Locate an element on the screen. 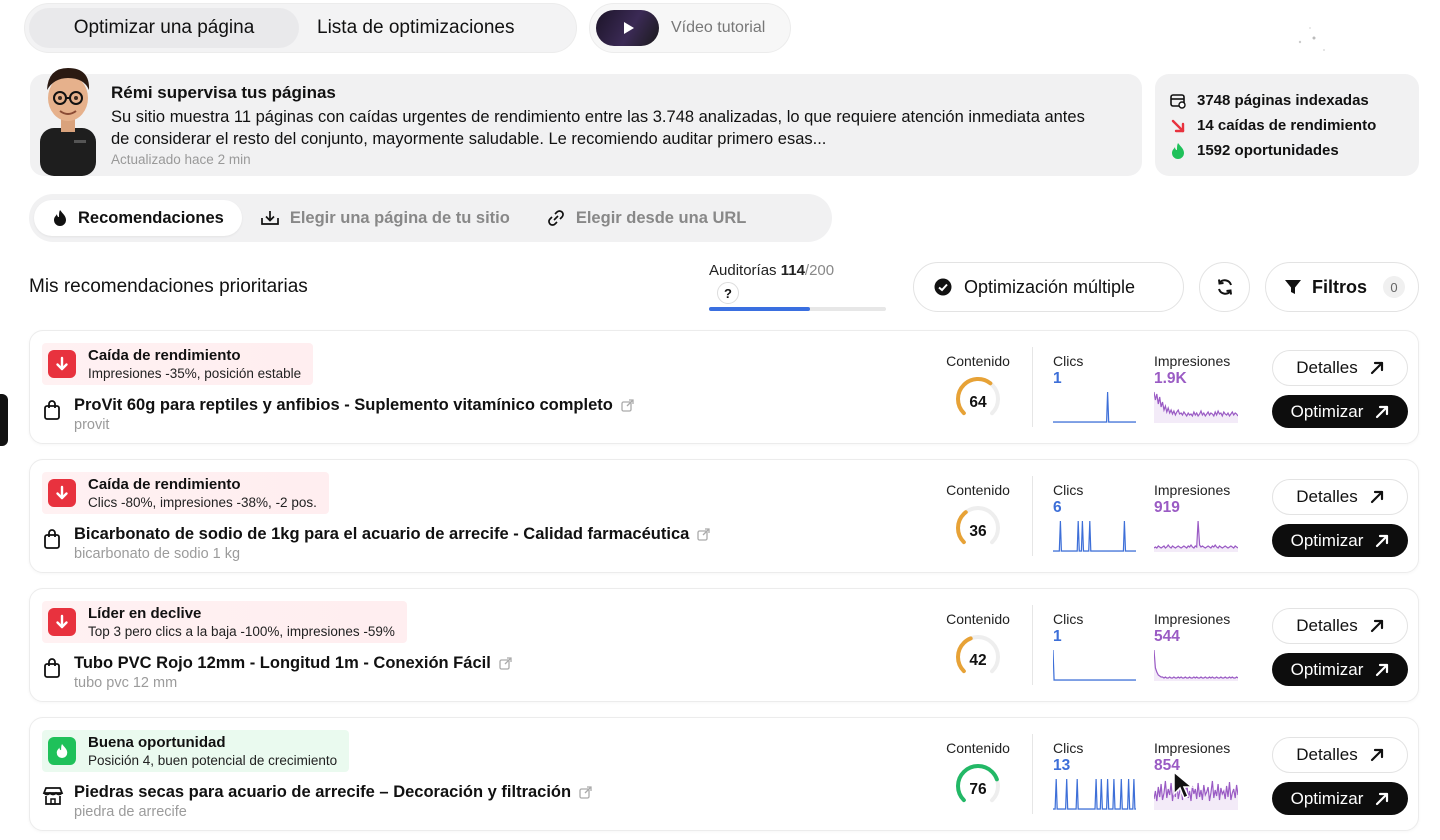 The image size is (1440, 840). content-gauge: 64 is located at coordinates (978, 399).